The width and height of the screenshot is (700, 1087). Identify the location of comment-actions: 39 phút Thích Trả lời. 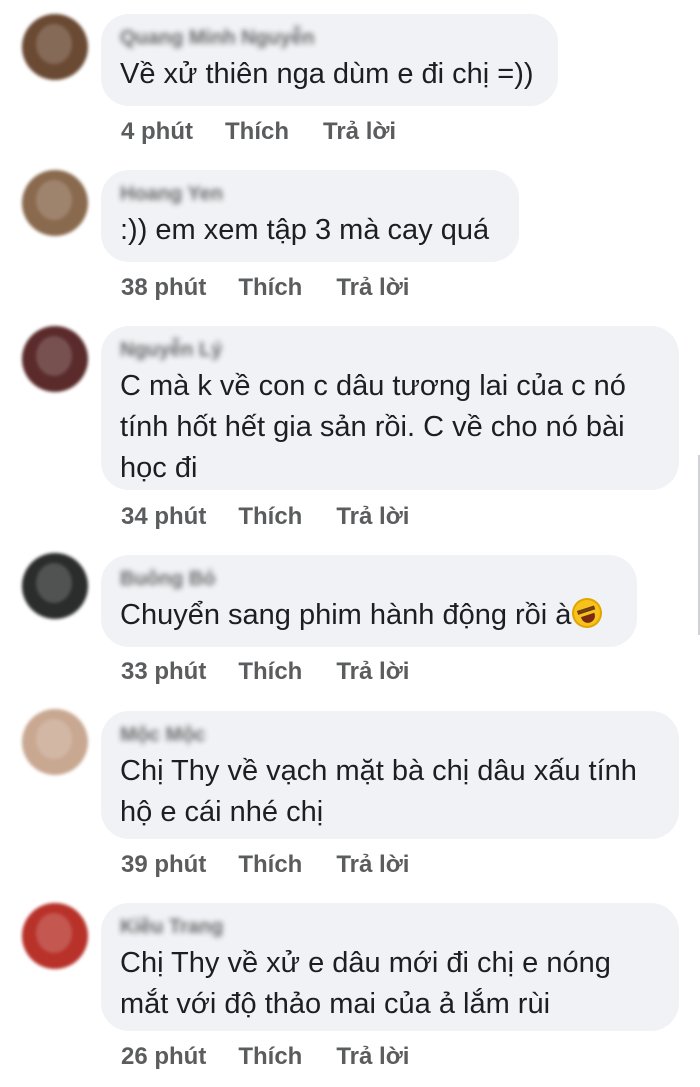
(265, 865).